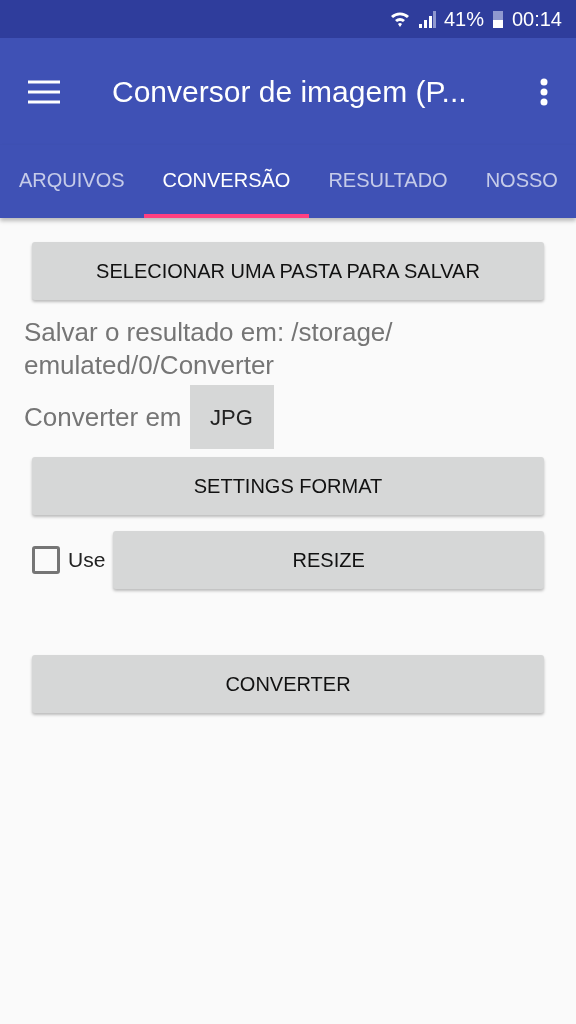 The height and width of the screenshot is (1024, 576). I want to click on convert-to-label: Converter em, so click(103, 417).